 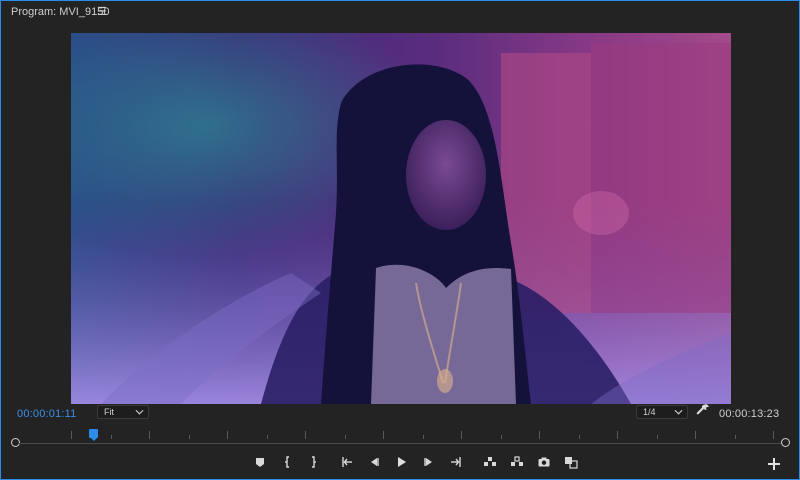 I want to click on step-back-button, so click(x=374, y=462).